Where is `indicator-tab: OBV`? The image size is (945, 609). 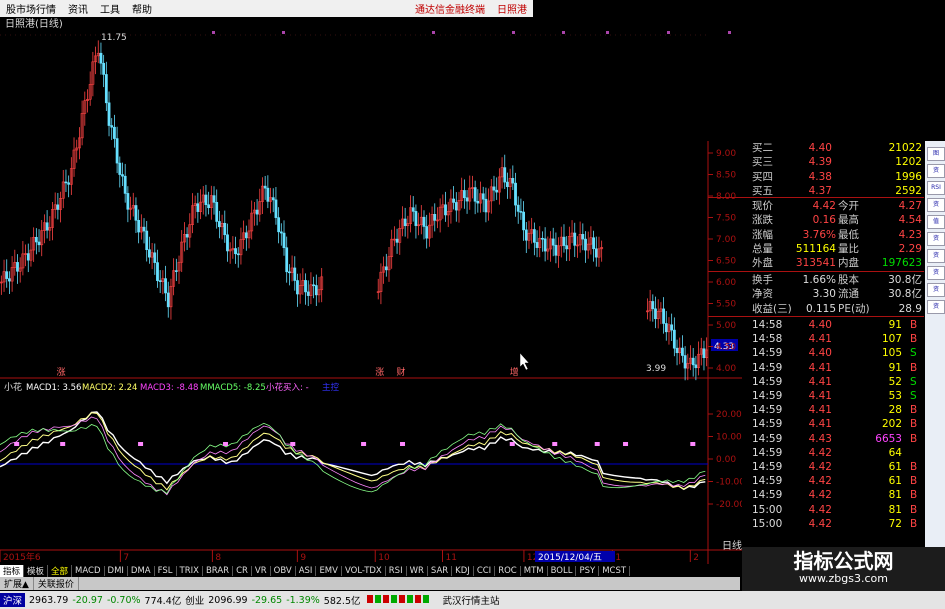 indicator-tab: OBV is located at coordinates (283, 570).